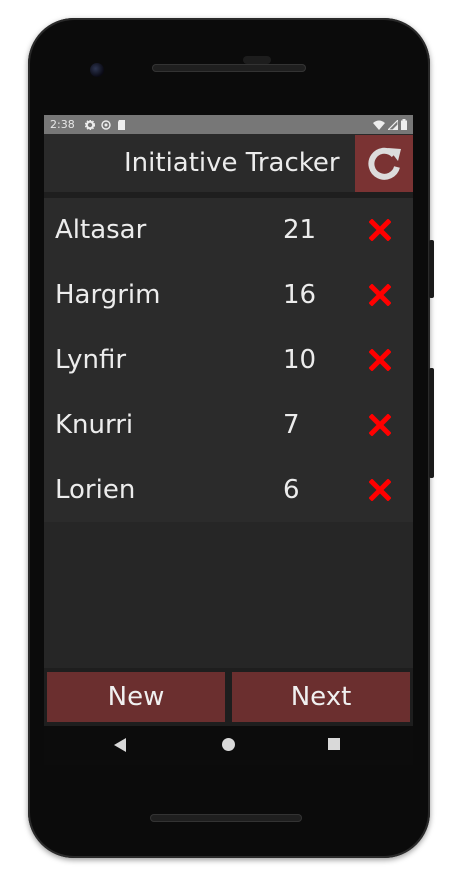 This screenshot has width=450, height=880. What do you see at coordinates (106, 124) in the screenshot?
I see `sync-icon` at bounding box center [106, 124].